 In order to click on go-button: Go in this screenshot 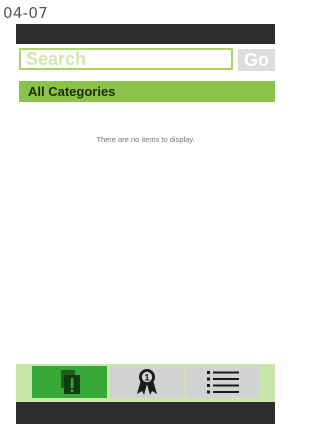, I will do `click(256, 60)`.